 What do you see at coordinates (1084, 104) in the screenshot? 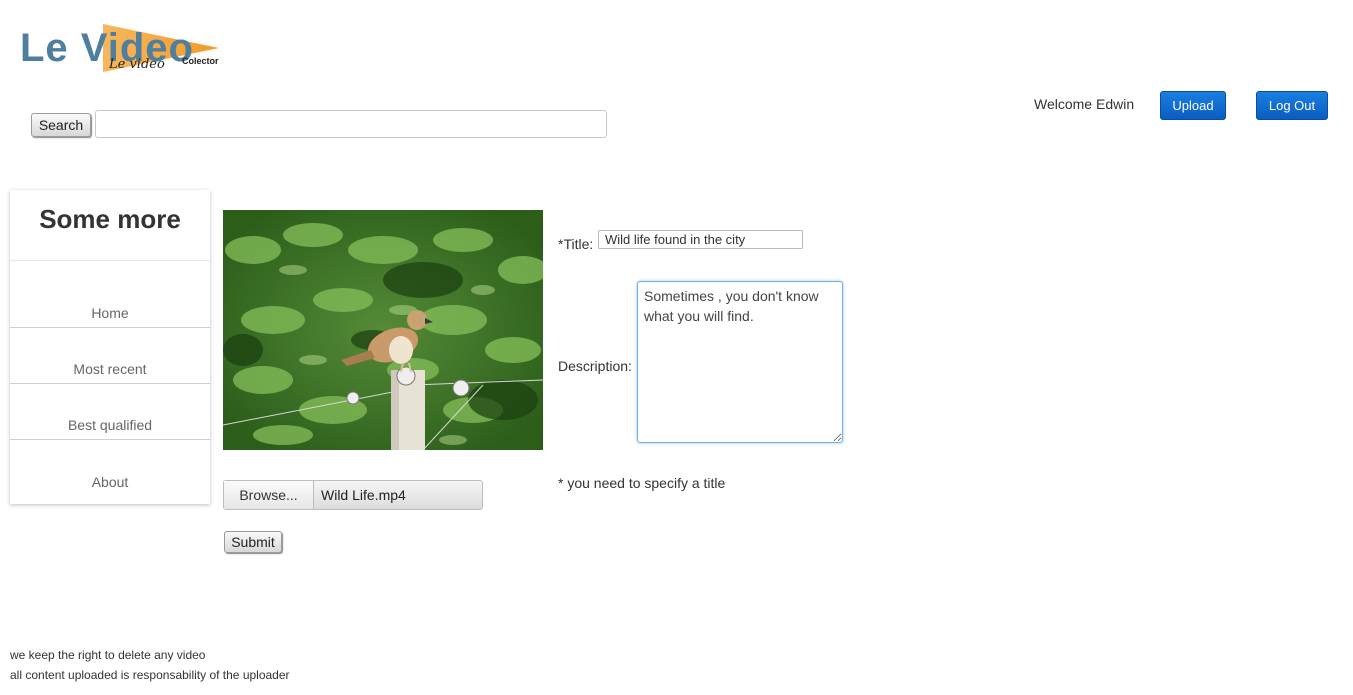
I see `welcome-message: Welcome Edwin` at bounding box center [1084, 104].